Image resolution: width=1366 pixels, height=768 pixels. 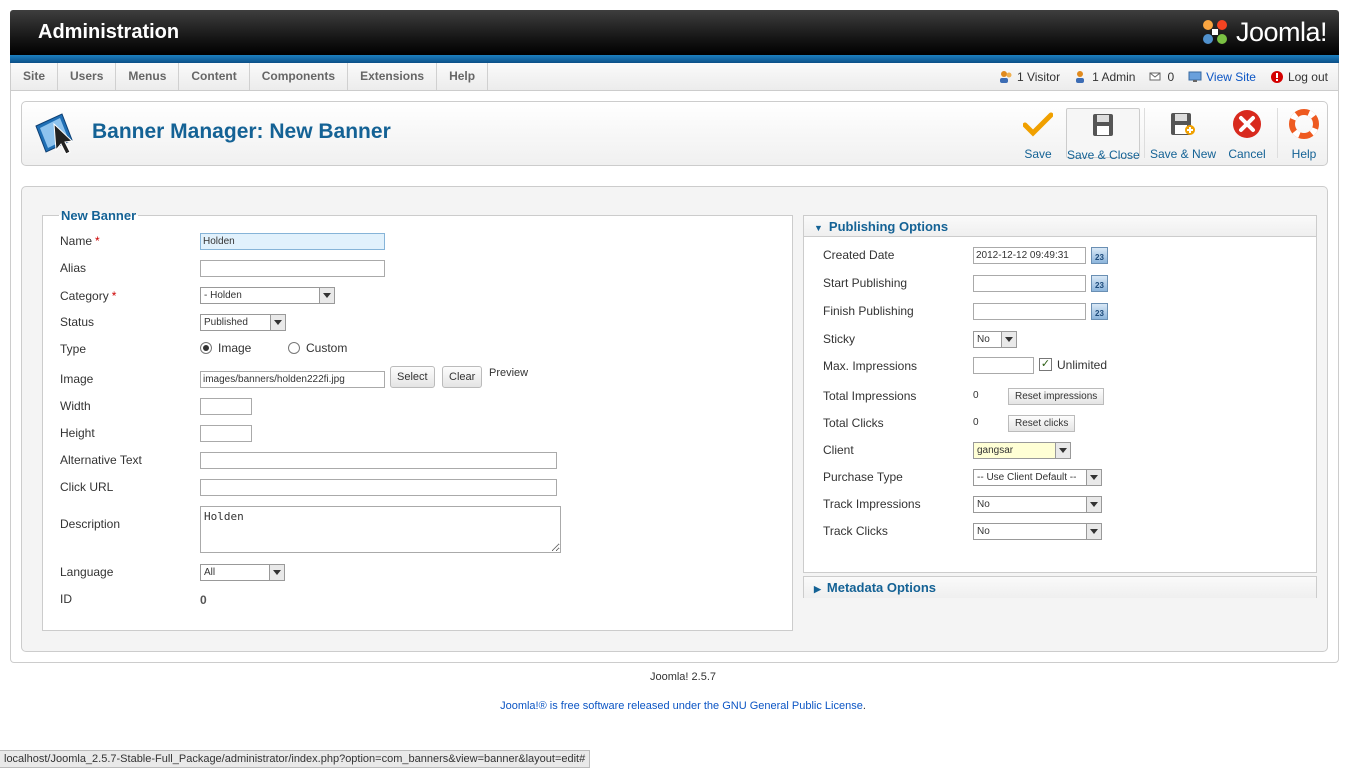 What do you see at coordinates (1247, 124) in the screenshot?
I see `cancel-icon` at bounding box center [1247, 124].